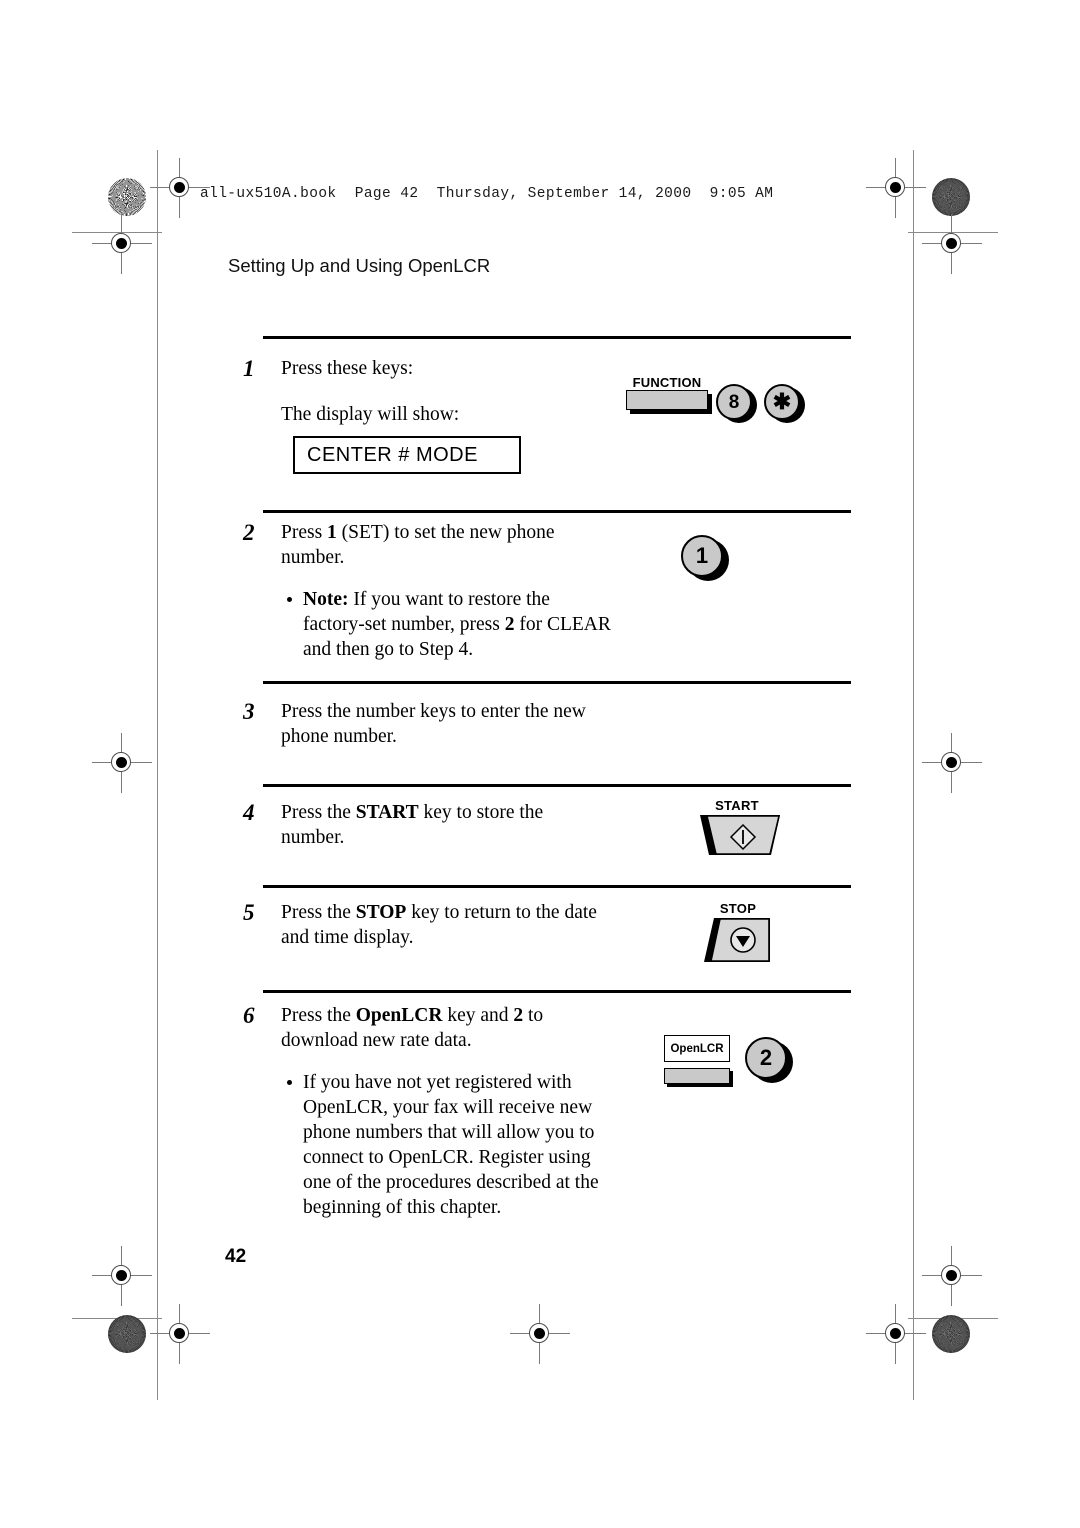 The height and width of the screenshot is (1528, 1080). I want to click on function-key: FUNCTION, so click(667, 393).